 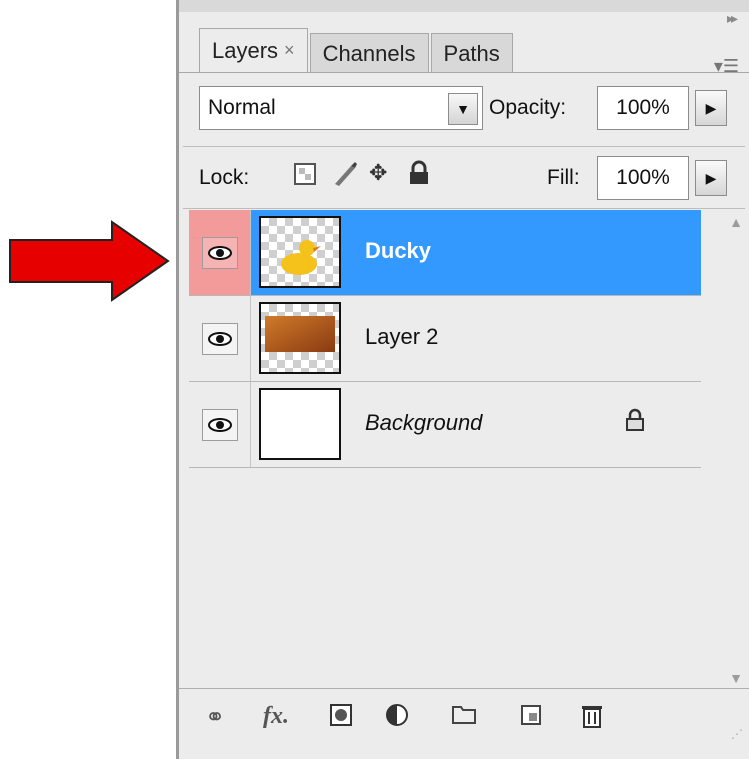 I want to click on group-folder-icon, so click(x=464, y=717).